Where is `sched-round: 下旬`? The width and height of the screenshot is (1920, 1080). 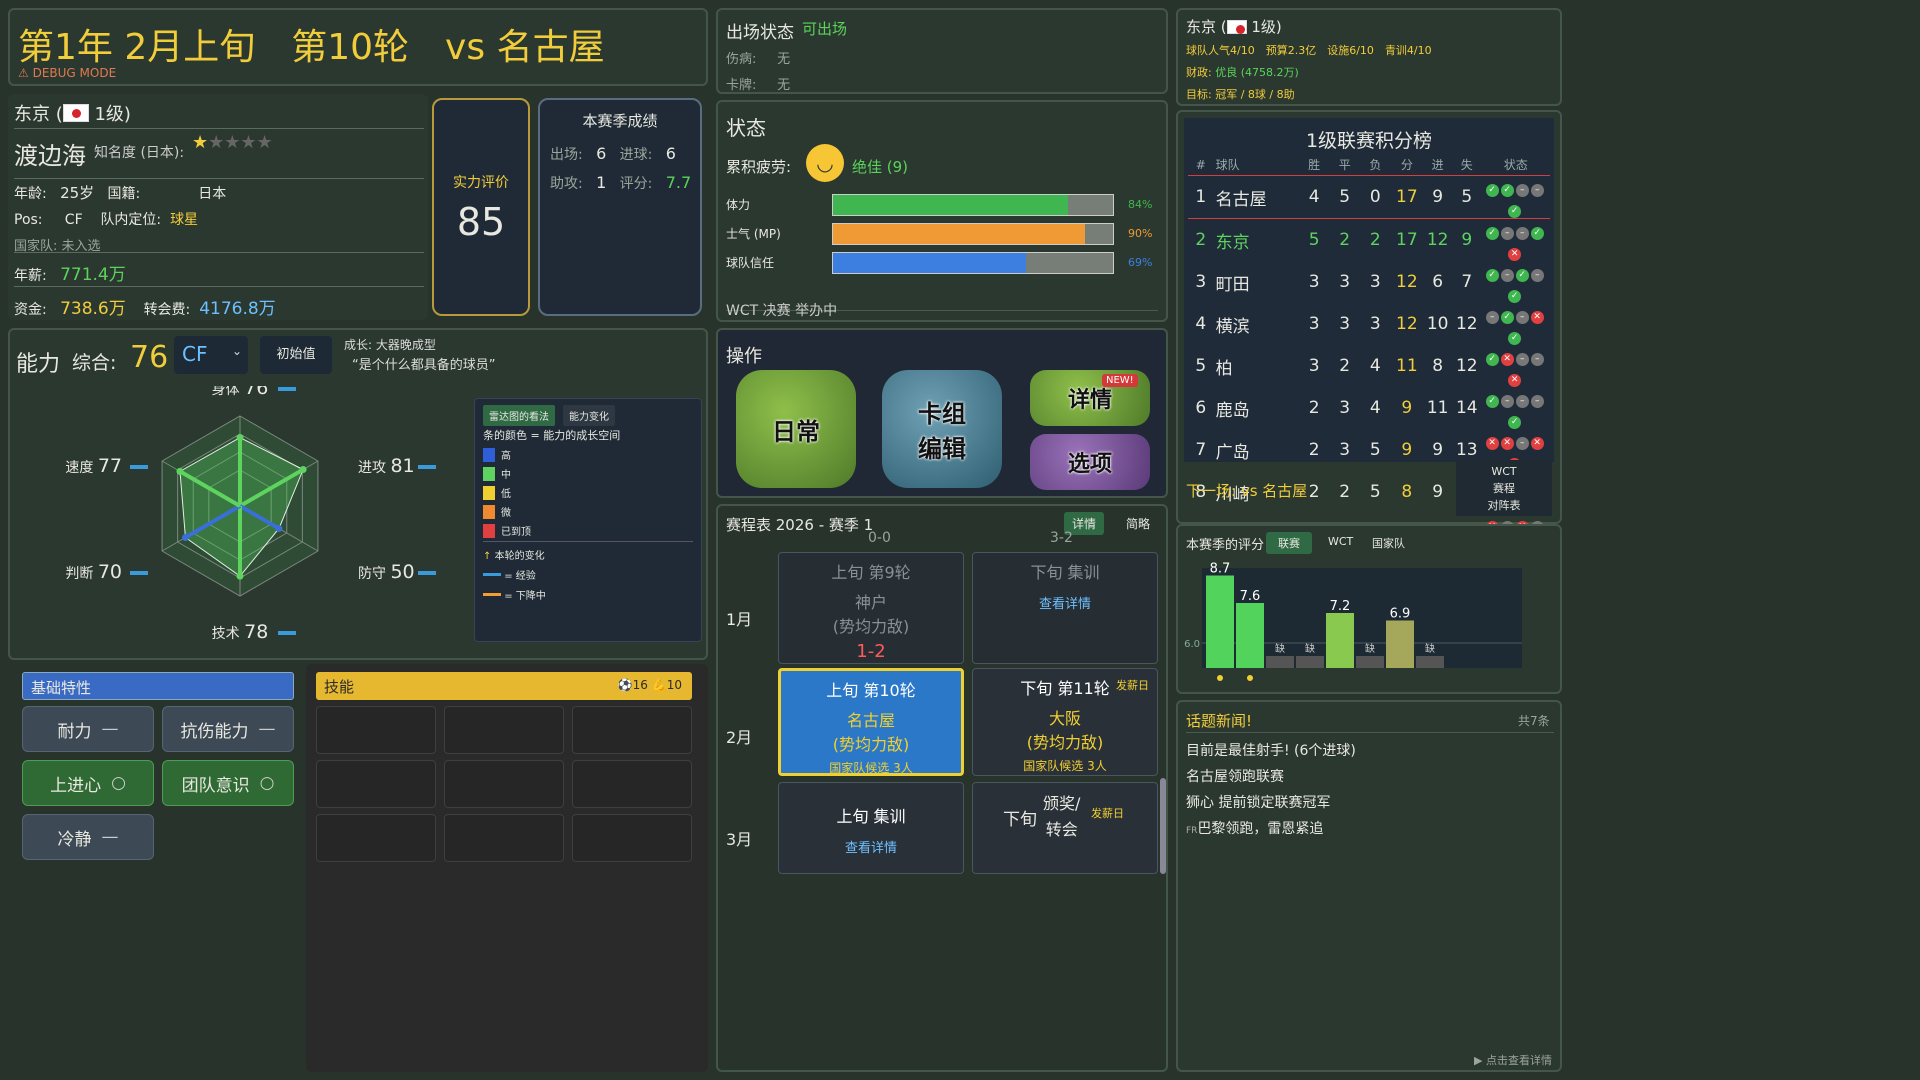
sched-round: 下旬 is located at coordinates (1020, 820).